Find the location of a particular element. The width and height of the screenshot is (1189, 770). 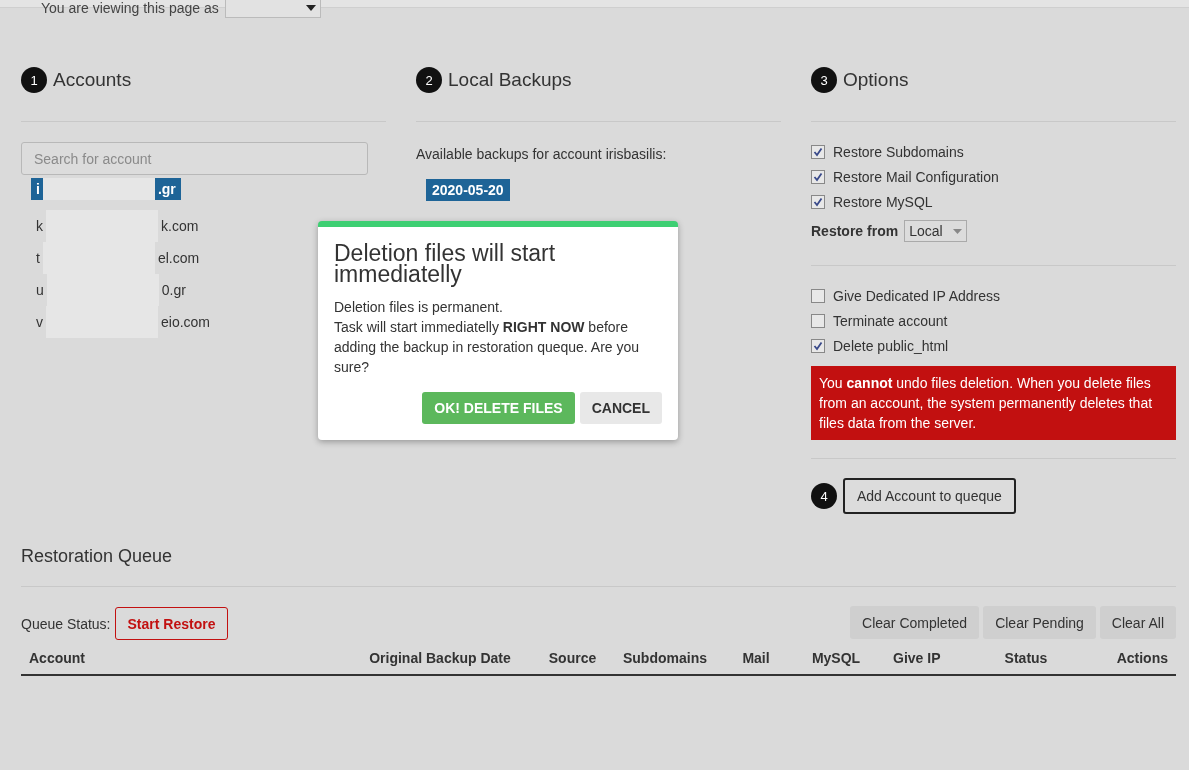

column-header: Source is located at coordinates (572, 658).